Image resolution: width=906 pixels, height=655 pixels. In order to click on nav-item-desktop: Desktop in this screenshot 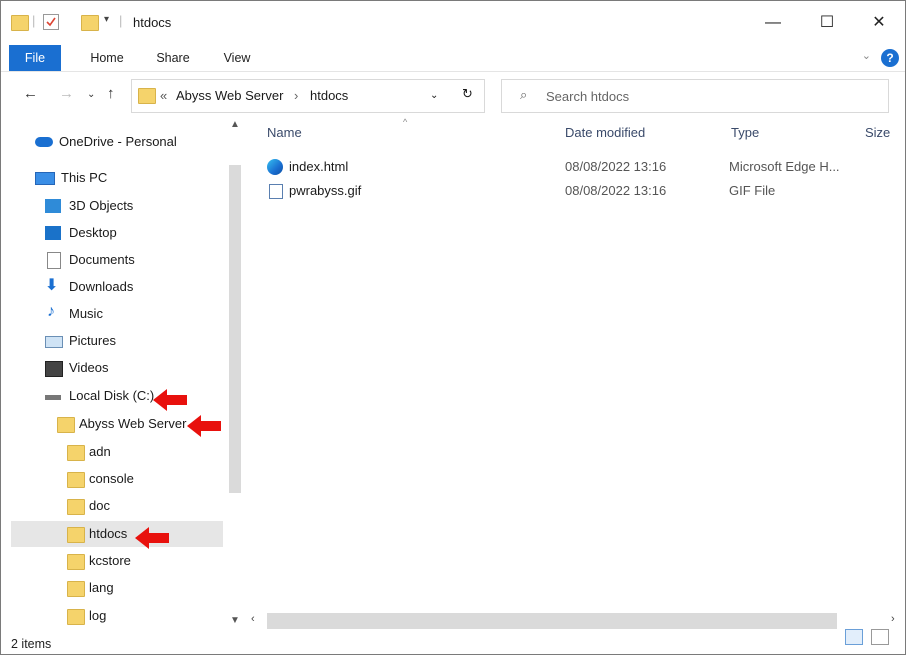, I will do `click(81, 233)`.